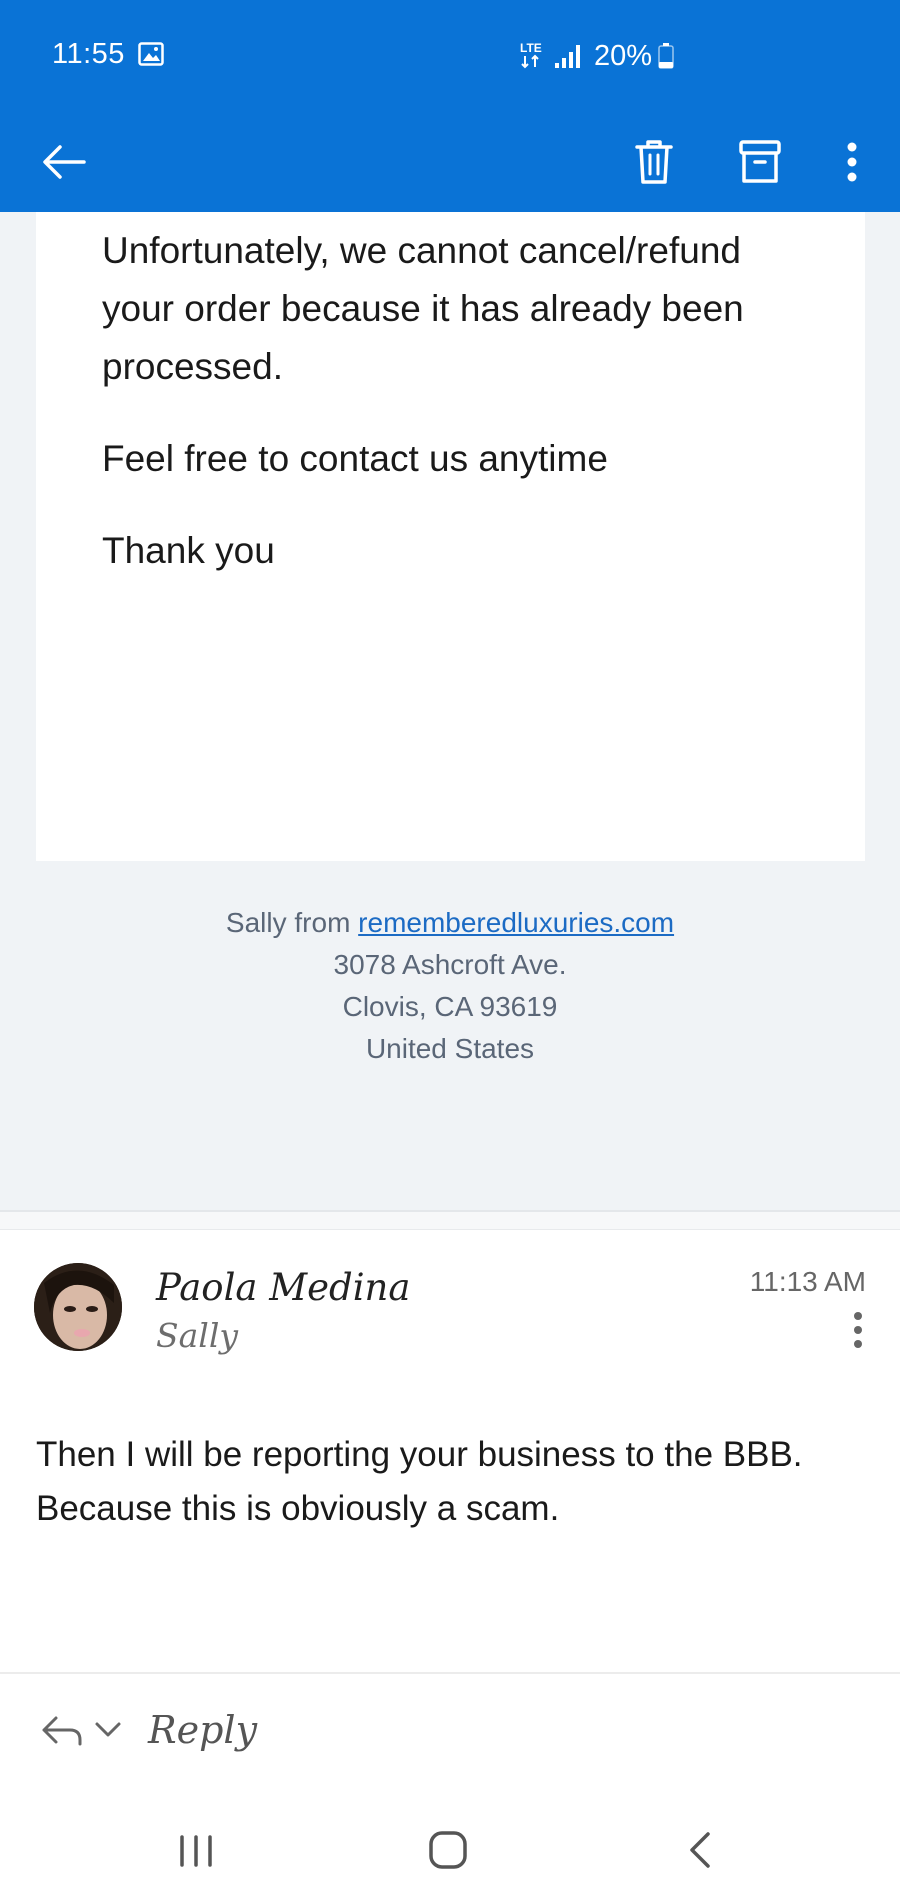 The image size is (900, 1900). What do you see at coordinates (666, 56) in the screenshot?
I see `battery-icon` at bounding box center [666, 56].